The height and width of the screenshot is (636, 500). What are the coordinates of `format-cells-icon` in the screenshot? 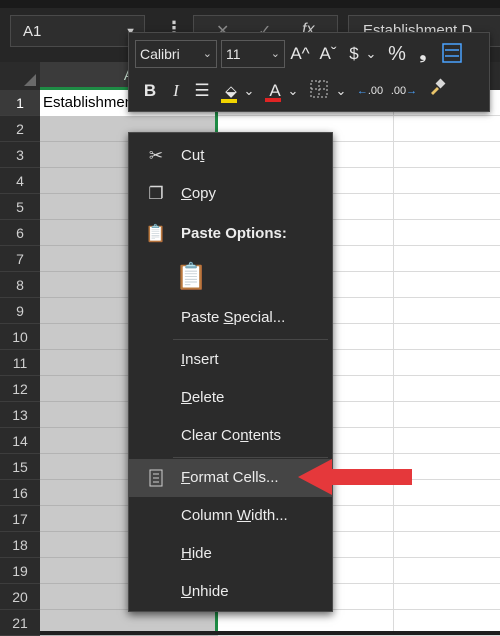 It's located at (156, 480).